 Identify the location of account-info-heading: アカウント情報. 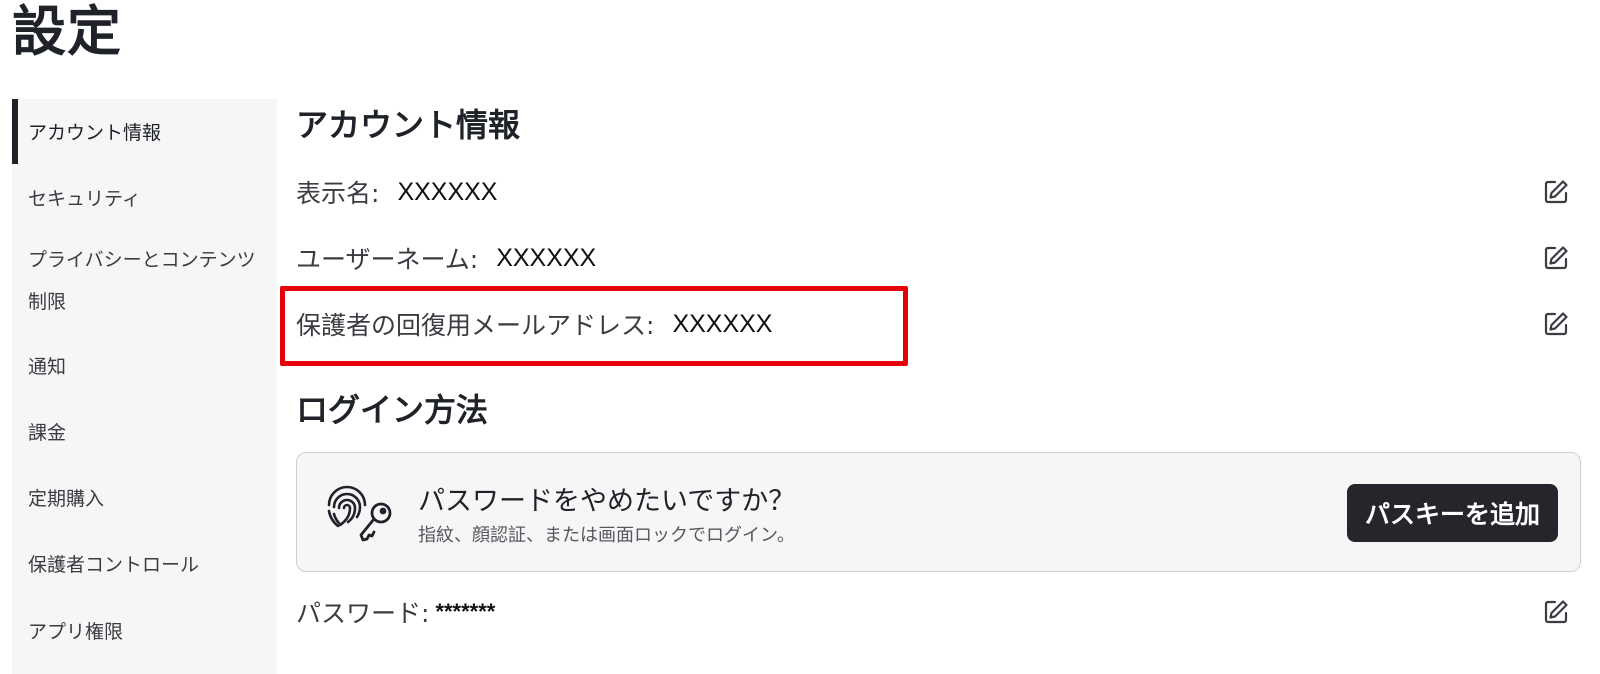
(408, 125).